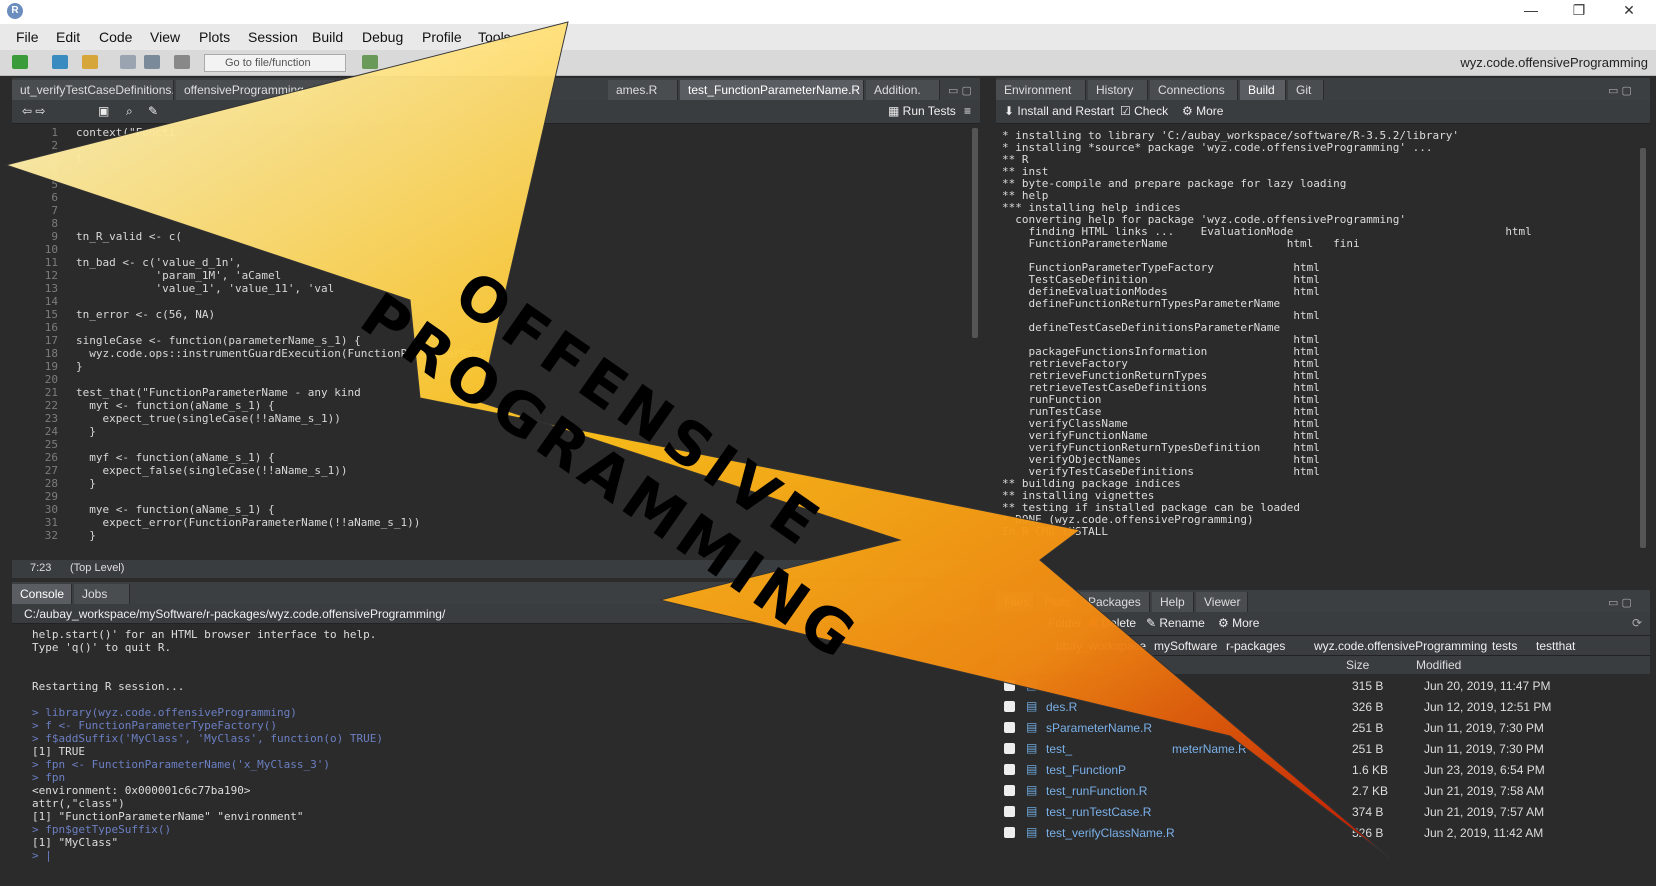 The width and height of the screenshot is (1656, 886). Describe the element at coordinates (90, 62) in the screenshot. I see `open-file-icon` at that location.